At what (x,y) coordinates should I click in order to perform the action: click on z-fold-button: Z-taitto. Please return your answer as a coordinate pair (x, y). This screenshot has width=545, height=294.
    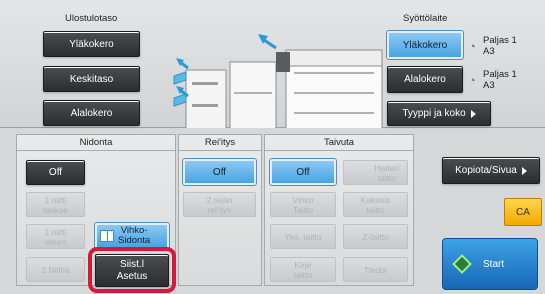
    Looking at the image, I should click on (375, 236).